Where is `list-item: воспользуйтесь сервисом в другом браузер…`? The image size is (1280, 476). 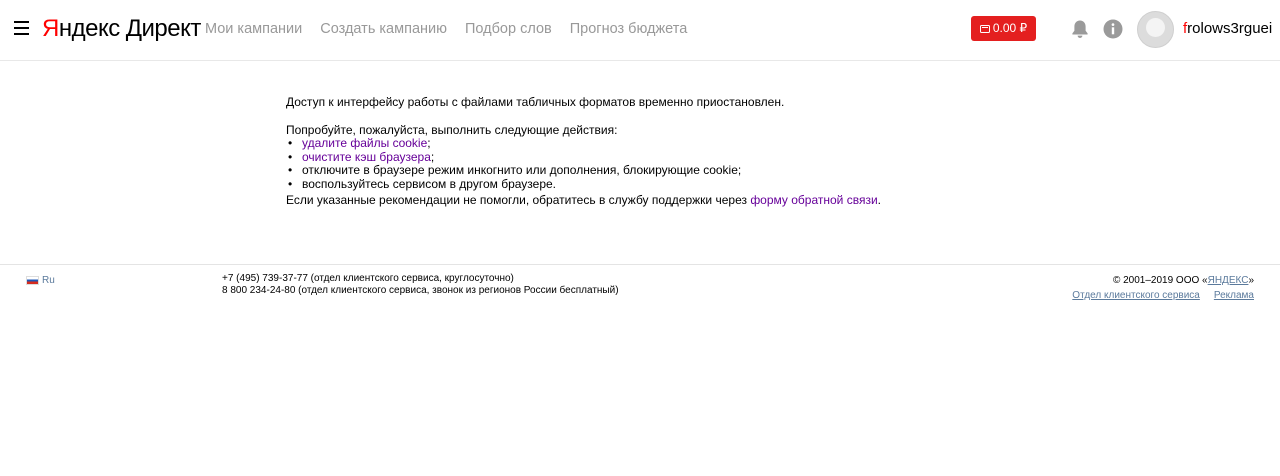
list-item: воспользуйтесь сервисом в другом браузер… is located at coordinates (636, 184).